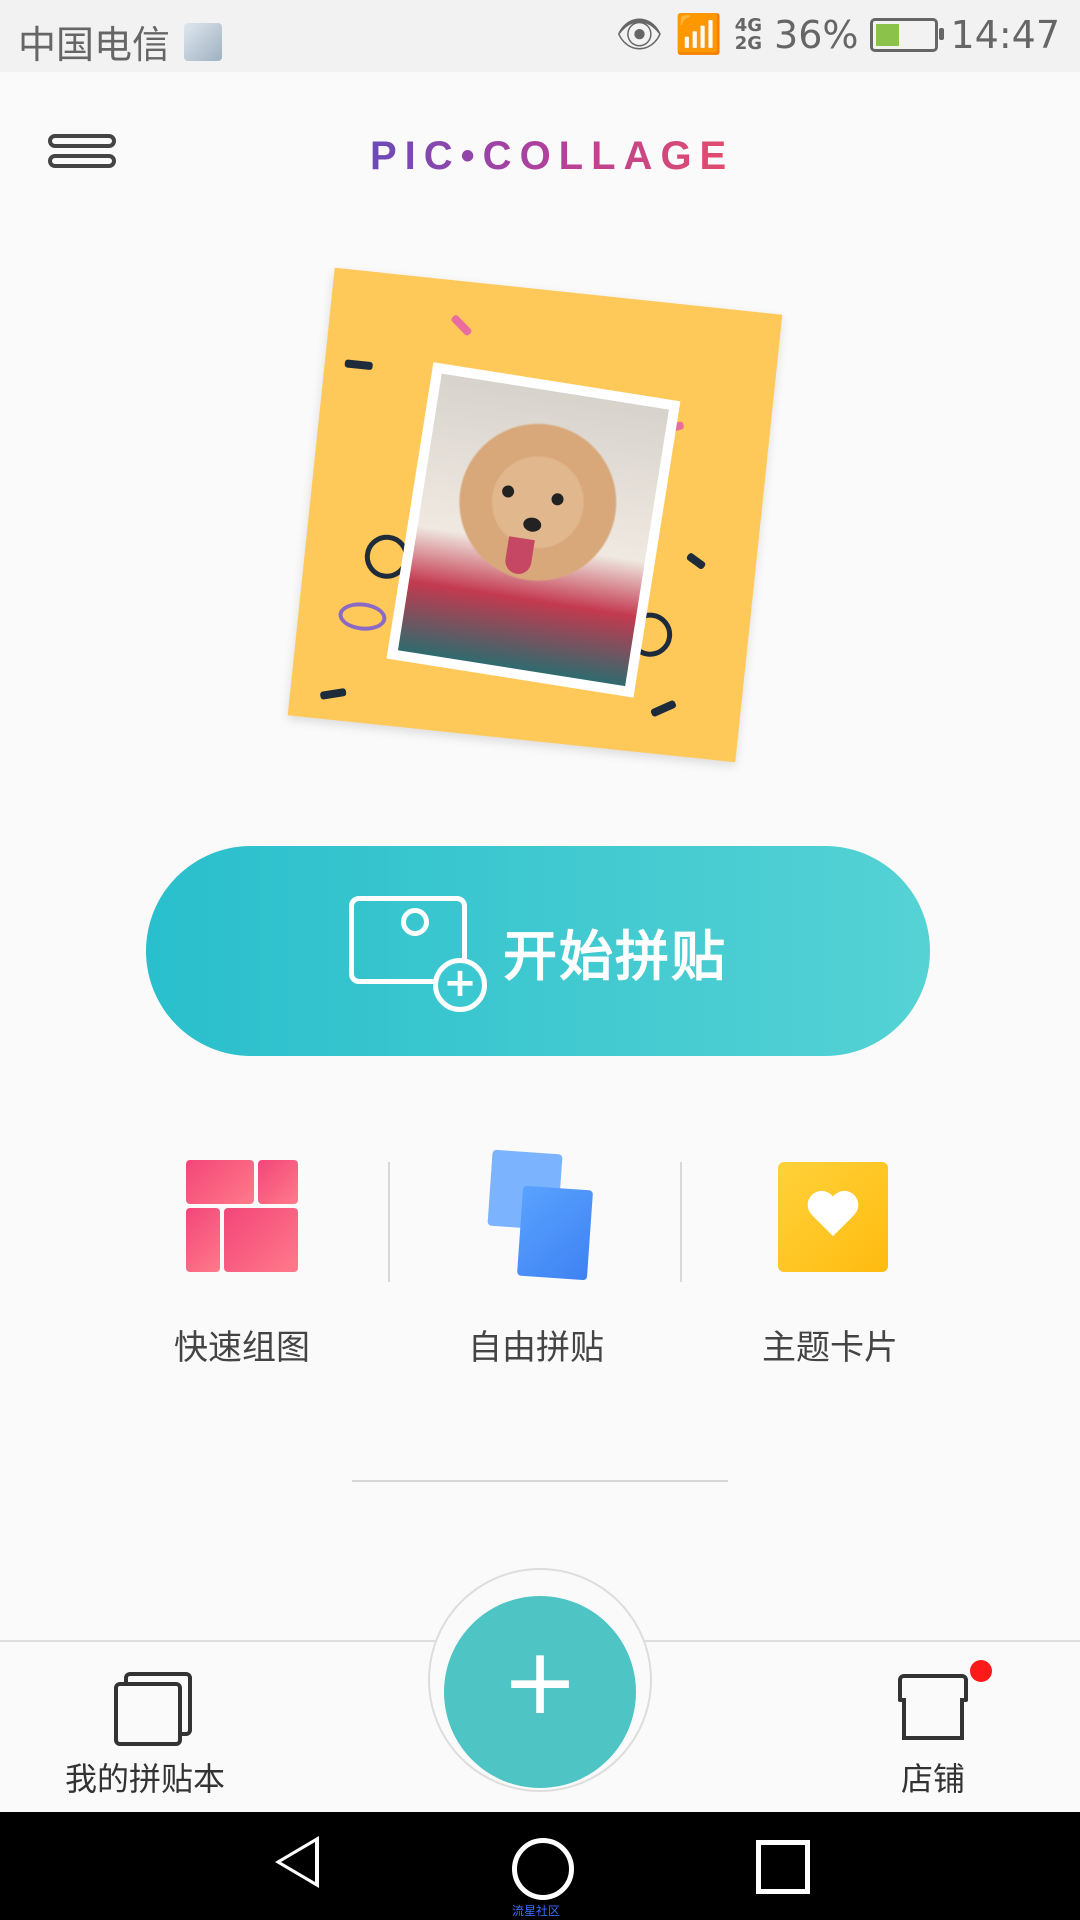 The height and width of the screenshot is (1920, 1080). I want to click on home-icon, so click(543, 1869).